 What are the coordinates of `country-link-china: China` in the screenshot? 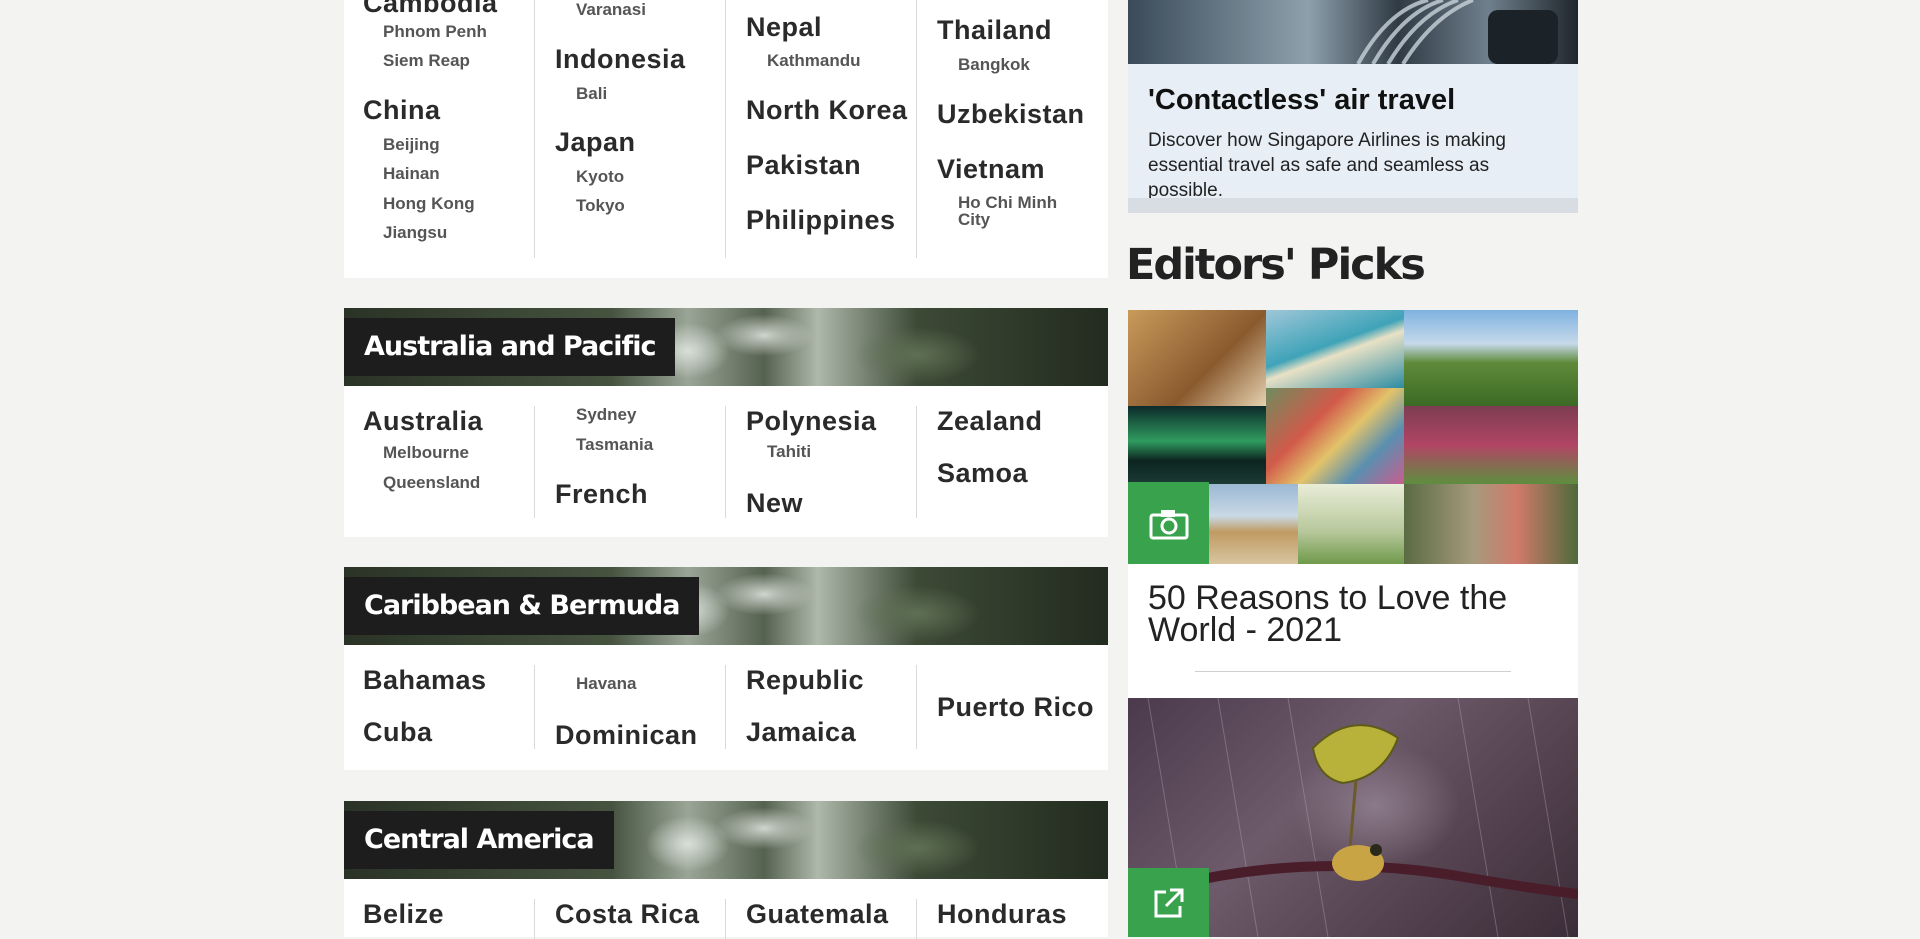 It's located at (402, 110).